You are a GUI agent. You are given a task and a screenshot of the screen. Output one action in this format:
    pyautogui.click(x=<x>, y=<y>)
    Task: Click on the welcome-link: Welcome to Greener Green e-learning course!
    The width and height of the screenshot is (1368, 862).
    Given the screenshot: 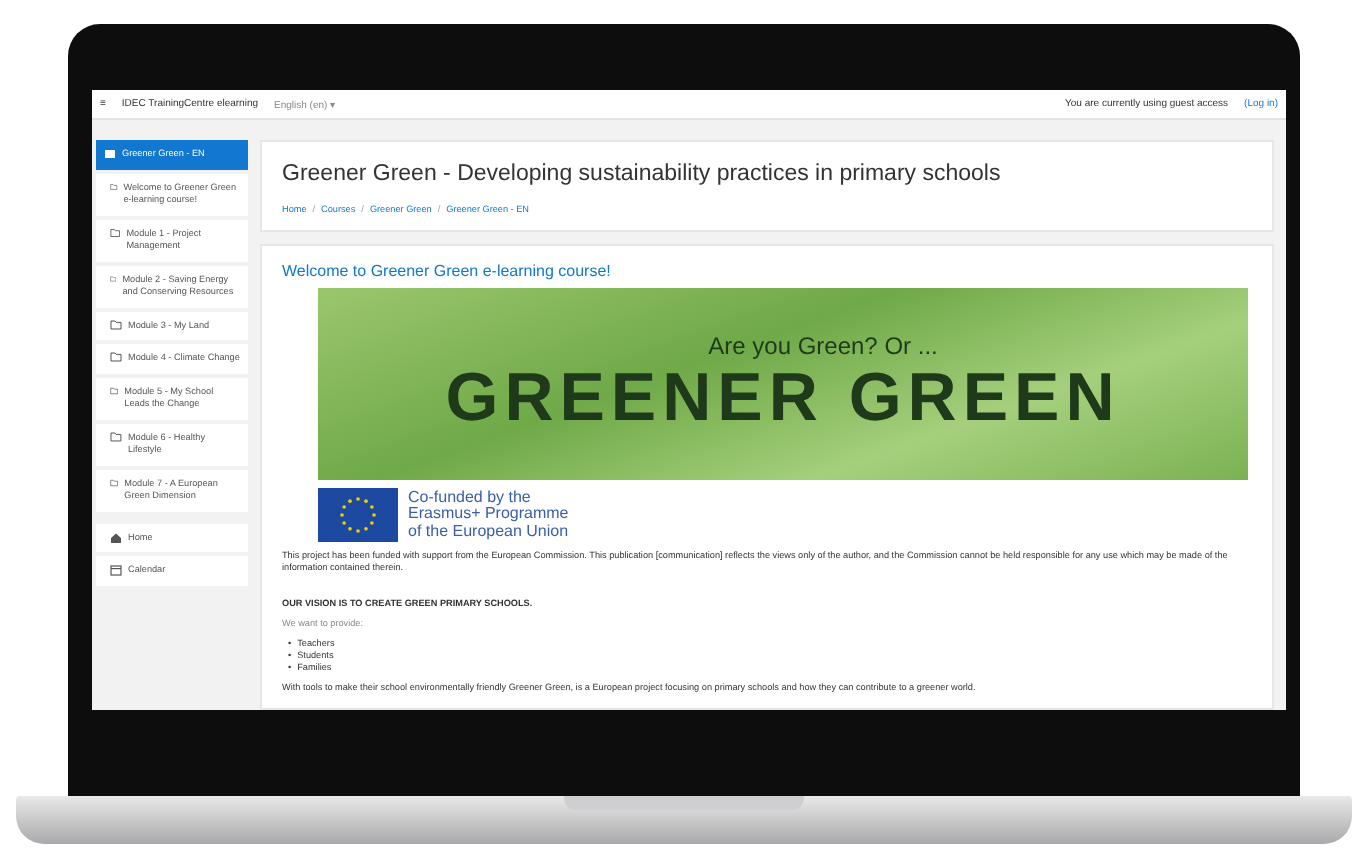 What is the action you would take?
    pyautogui.click(x=773, y=271)
    